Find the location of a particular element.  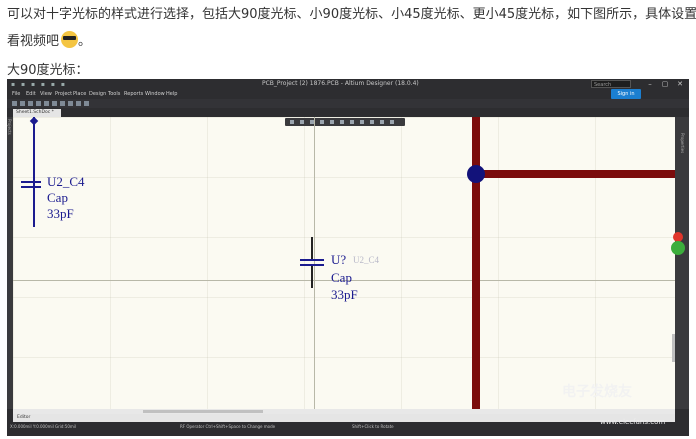

menu-place: Place is located at coordinates (79, 94).